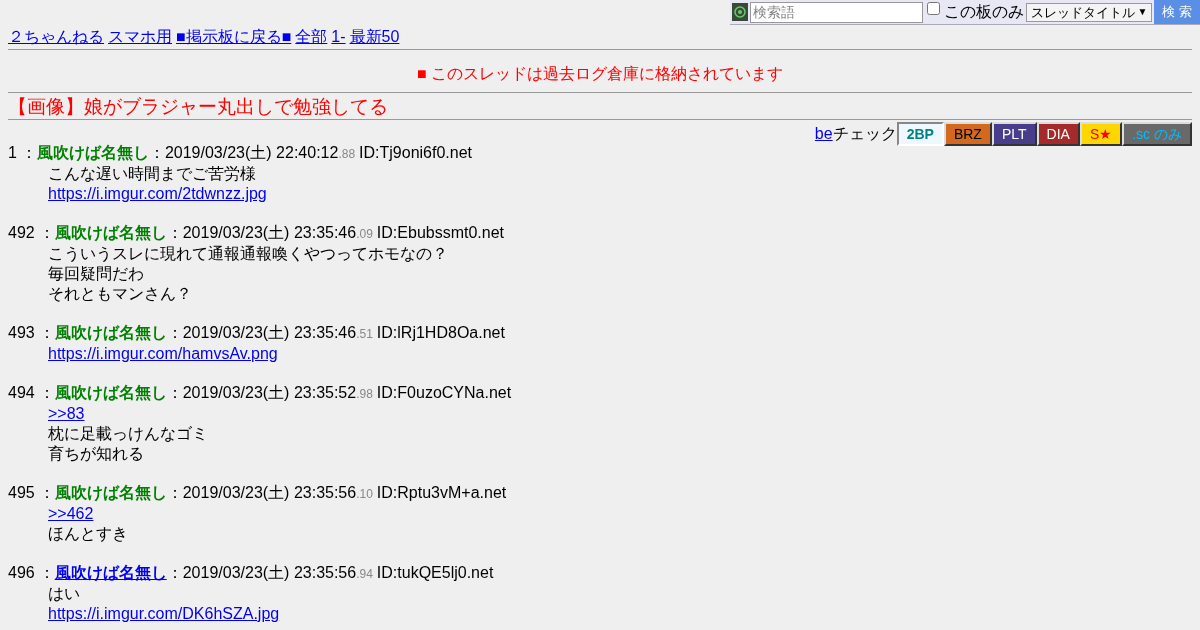 The image size is (1200, 630). Describe the element at coordinates (56, 37) in the screenshot. I see `nav-link: ２ちゃんねる` at that location.